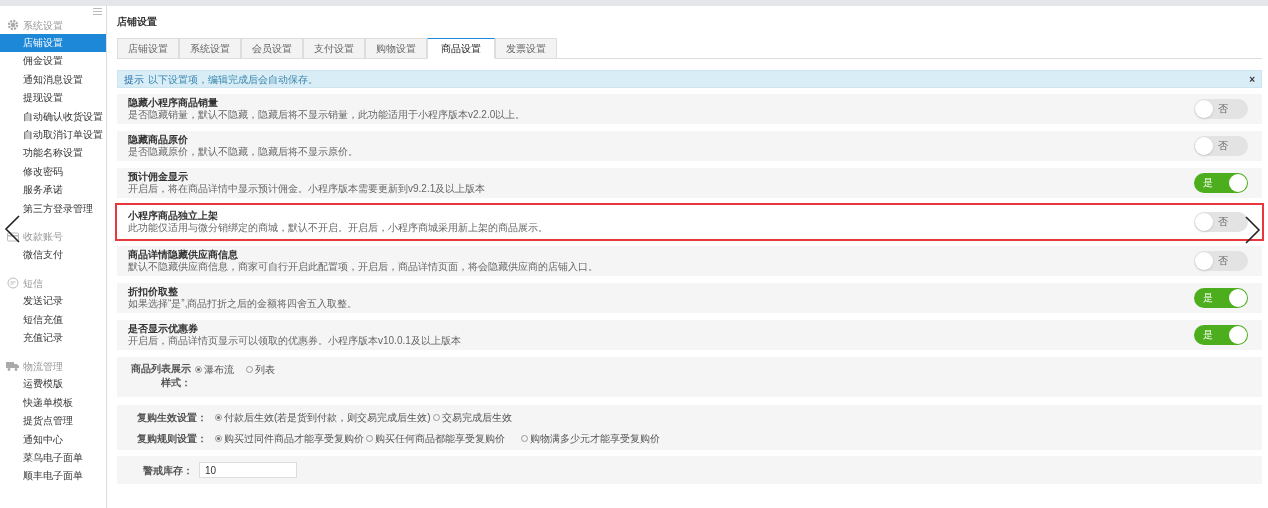  What do you see at coordinates (53, 458) in the screenshot?
I see `sidebar-item: 菜鸟电子面单` at bounding box center [53, 458].